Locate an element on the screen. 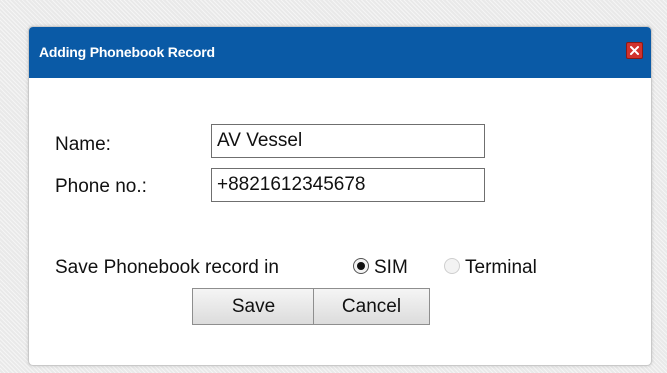  name-field is located at coordinates (348, 141).